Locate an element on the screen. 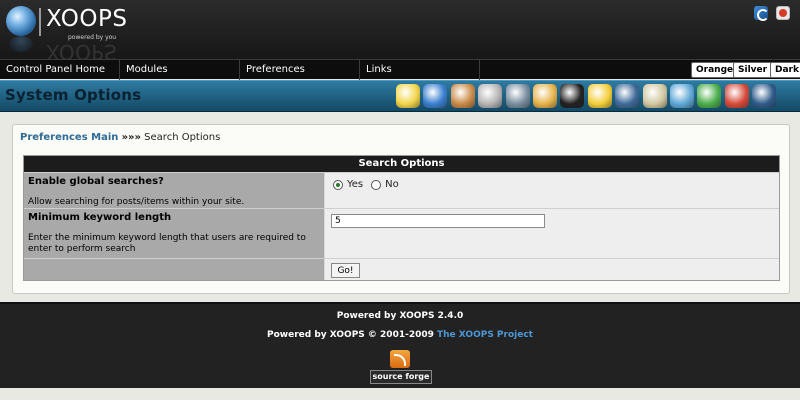 The width and height of the screenshot is (800, 400). edit-icon is located at coordinates (408, 96).